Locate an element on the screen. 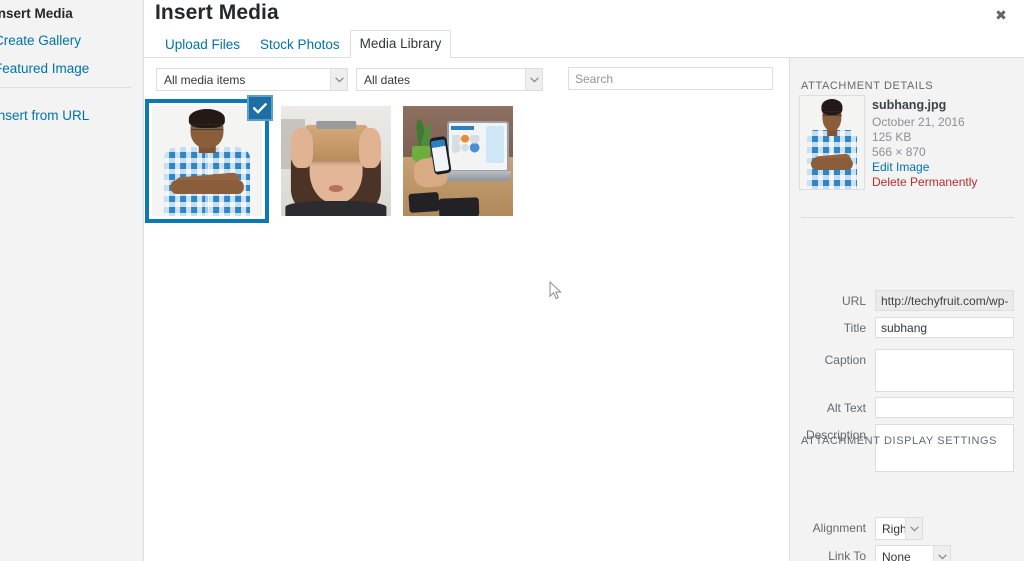 The height and width of the screenshot is (561, 1024). link-to-label: Link To is located at coordinates (847, 555).